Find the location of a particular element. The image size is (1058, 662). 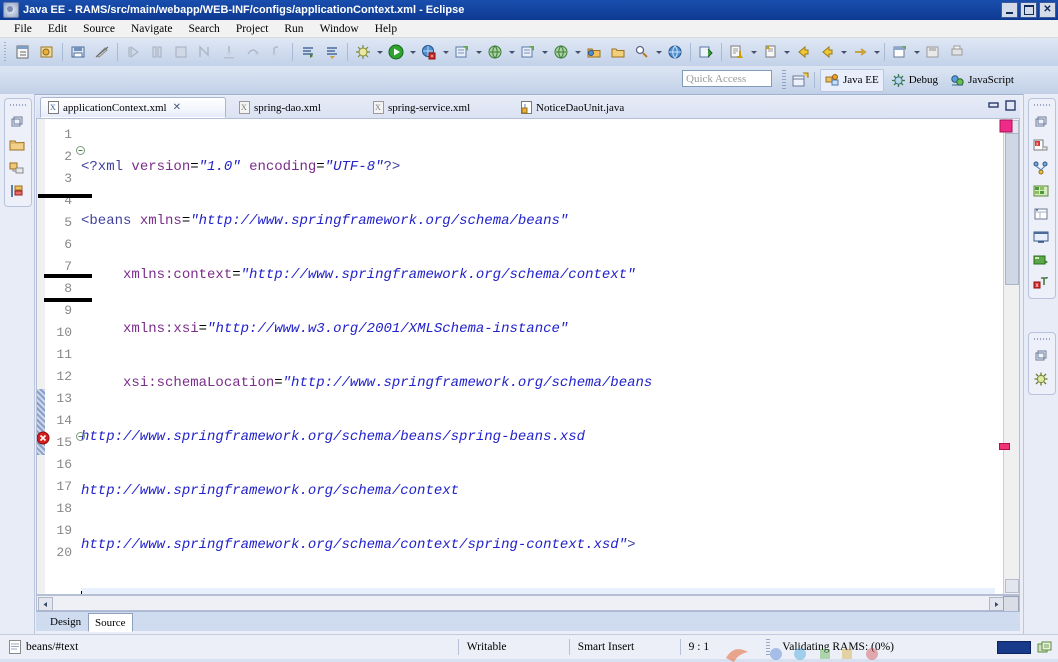

debug-icon is located at coordinates (363, 52).